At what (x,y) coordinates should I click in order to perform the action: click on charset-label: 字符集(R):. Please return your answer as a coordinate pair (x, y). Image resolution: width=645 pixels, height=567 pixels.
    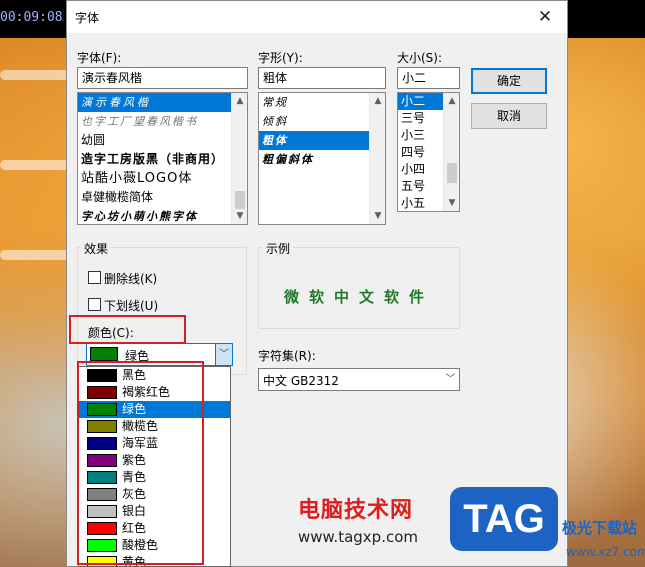
    Looking at the image, I should click on (287, 356).